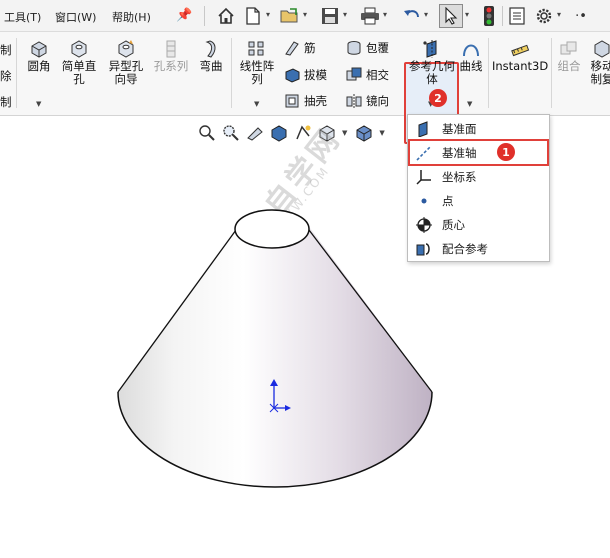  What do you see at coordinates (480, 129) in the screenshot?
I see `menu-item-plane: 基准面` at bounding box center [480, 129].